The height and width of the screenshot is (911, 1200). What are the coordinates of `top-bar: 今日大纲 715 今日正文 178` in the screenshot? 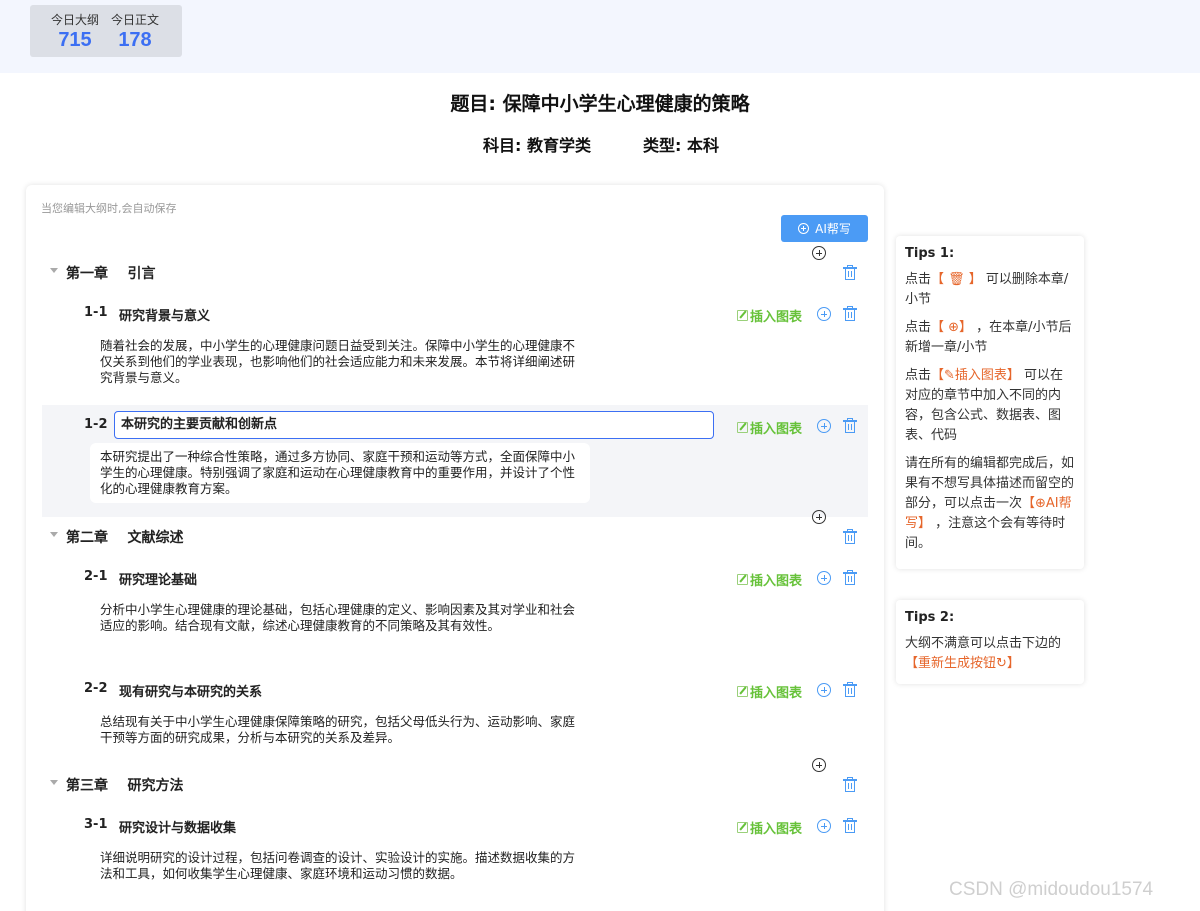 It's located at (600, 36).